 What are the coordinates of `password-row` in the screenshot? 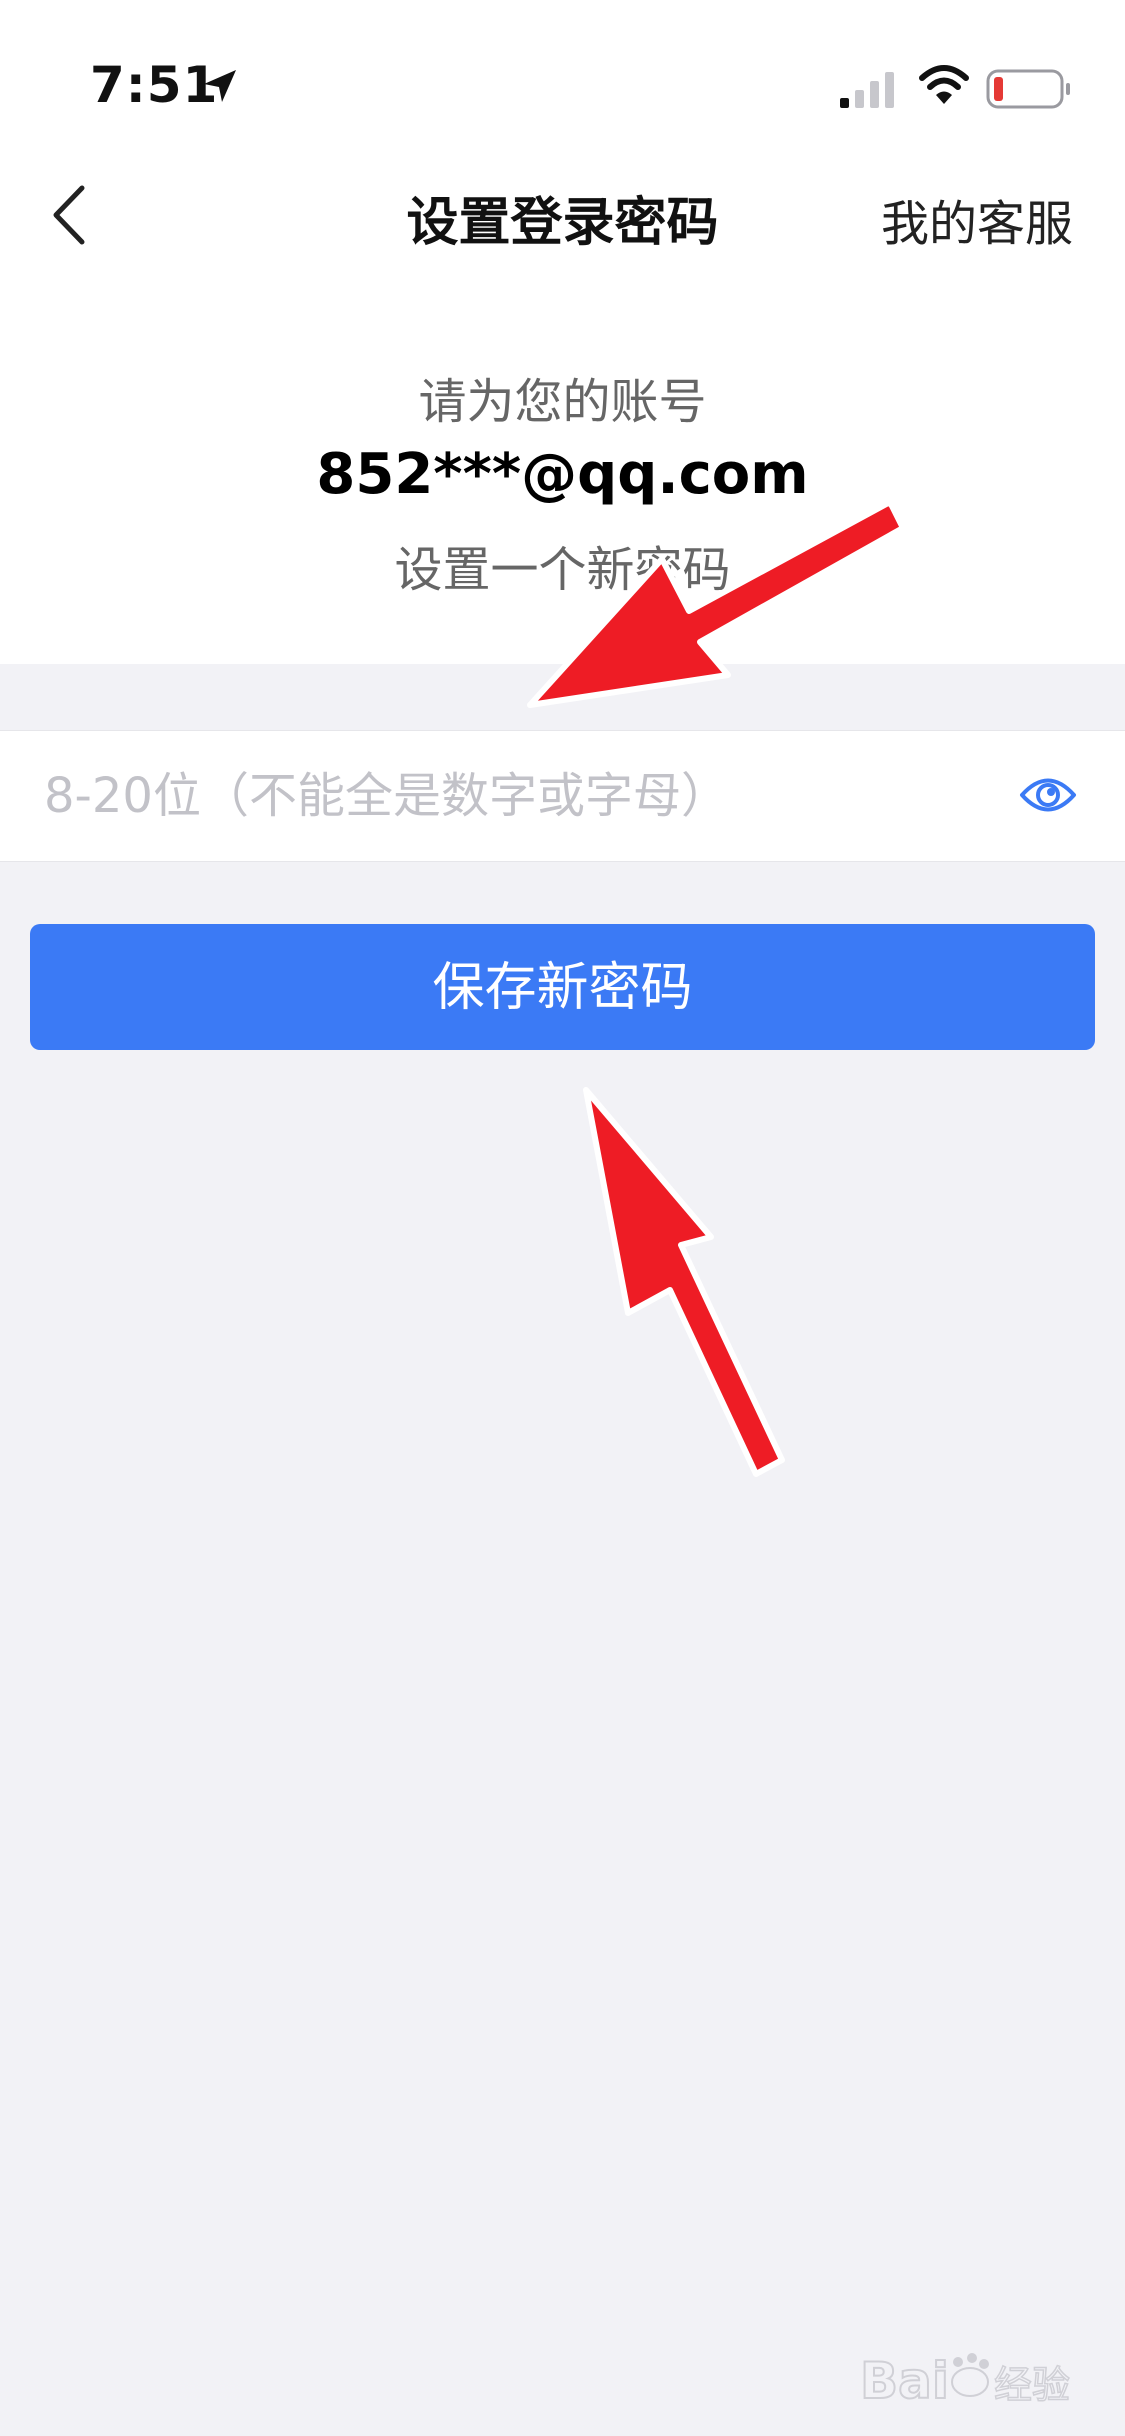 It's located at (562, 796).